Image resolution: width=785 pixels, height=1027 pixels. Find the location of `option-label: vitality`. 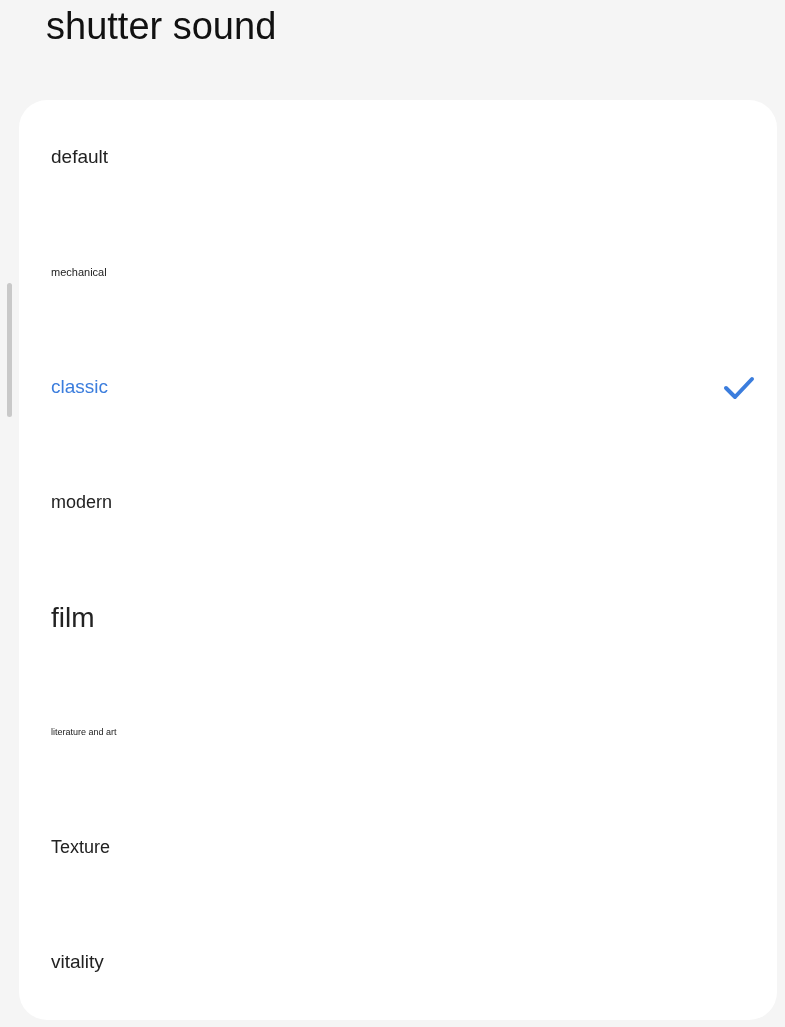

option-label: vitality is located at coordinates (77, 962).